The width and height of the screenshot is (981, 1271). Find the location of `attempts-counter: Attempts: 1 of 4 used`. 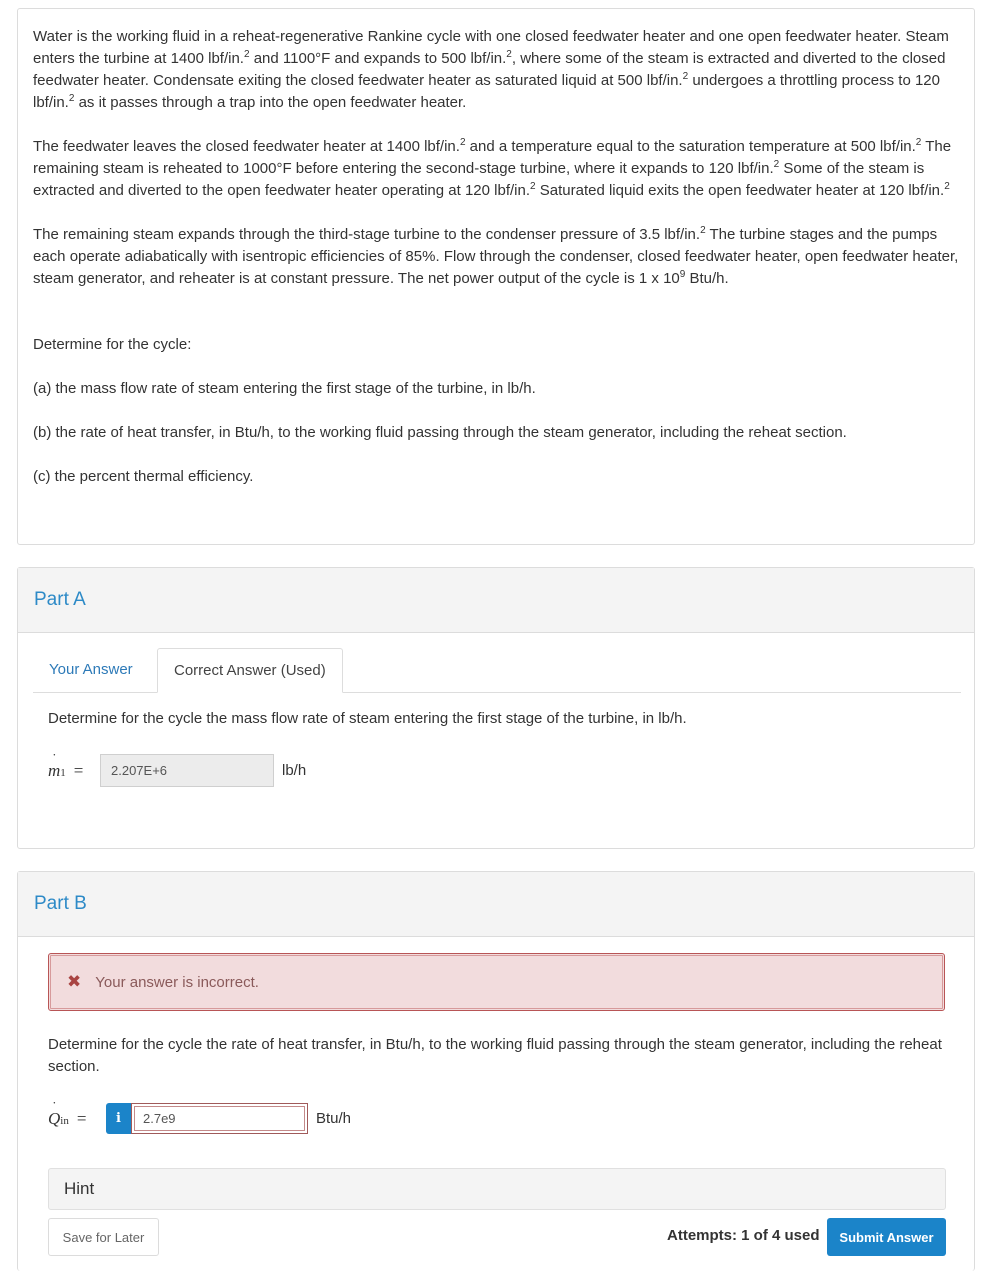

attempts-counter: Attempts: 1 of 4 used is located at coordinates (743, 1235).